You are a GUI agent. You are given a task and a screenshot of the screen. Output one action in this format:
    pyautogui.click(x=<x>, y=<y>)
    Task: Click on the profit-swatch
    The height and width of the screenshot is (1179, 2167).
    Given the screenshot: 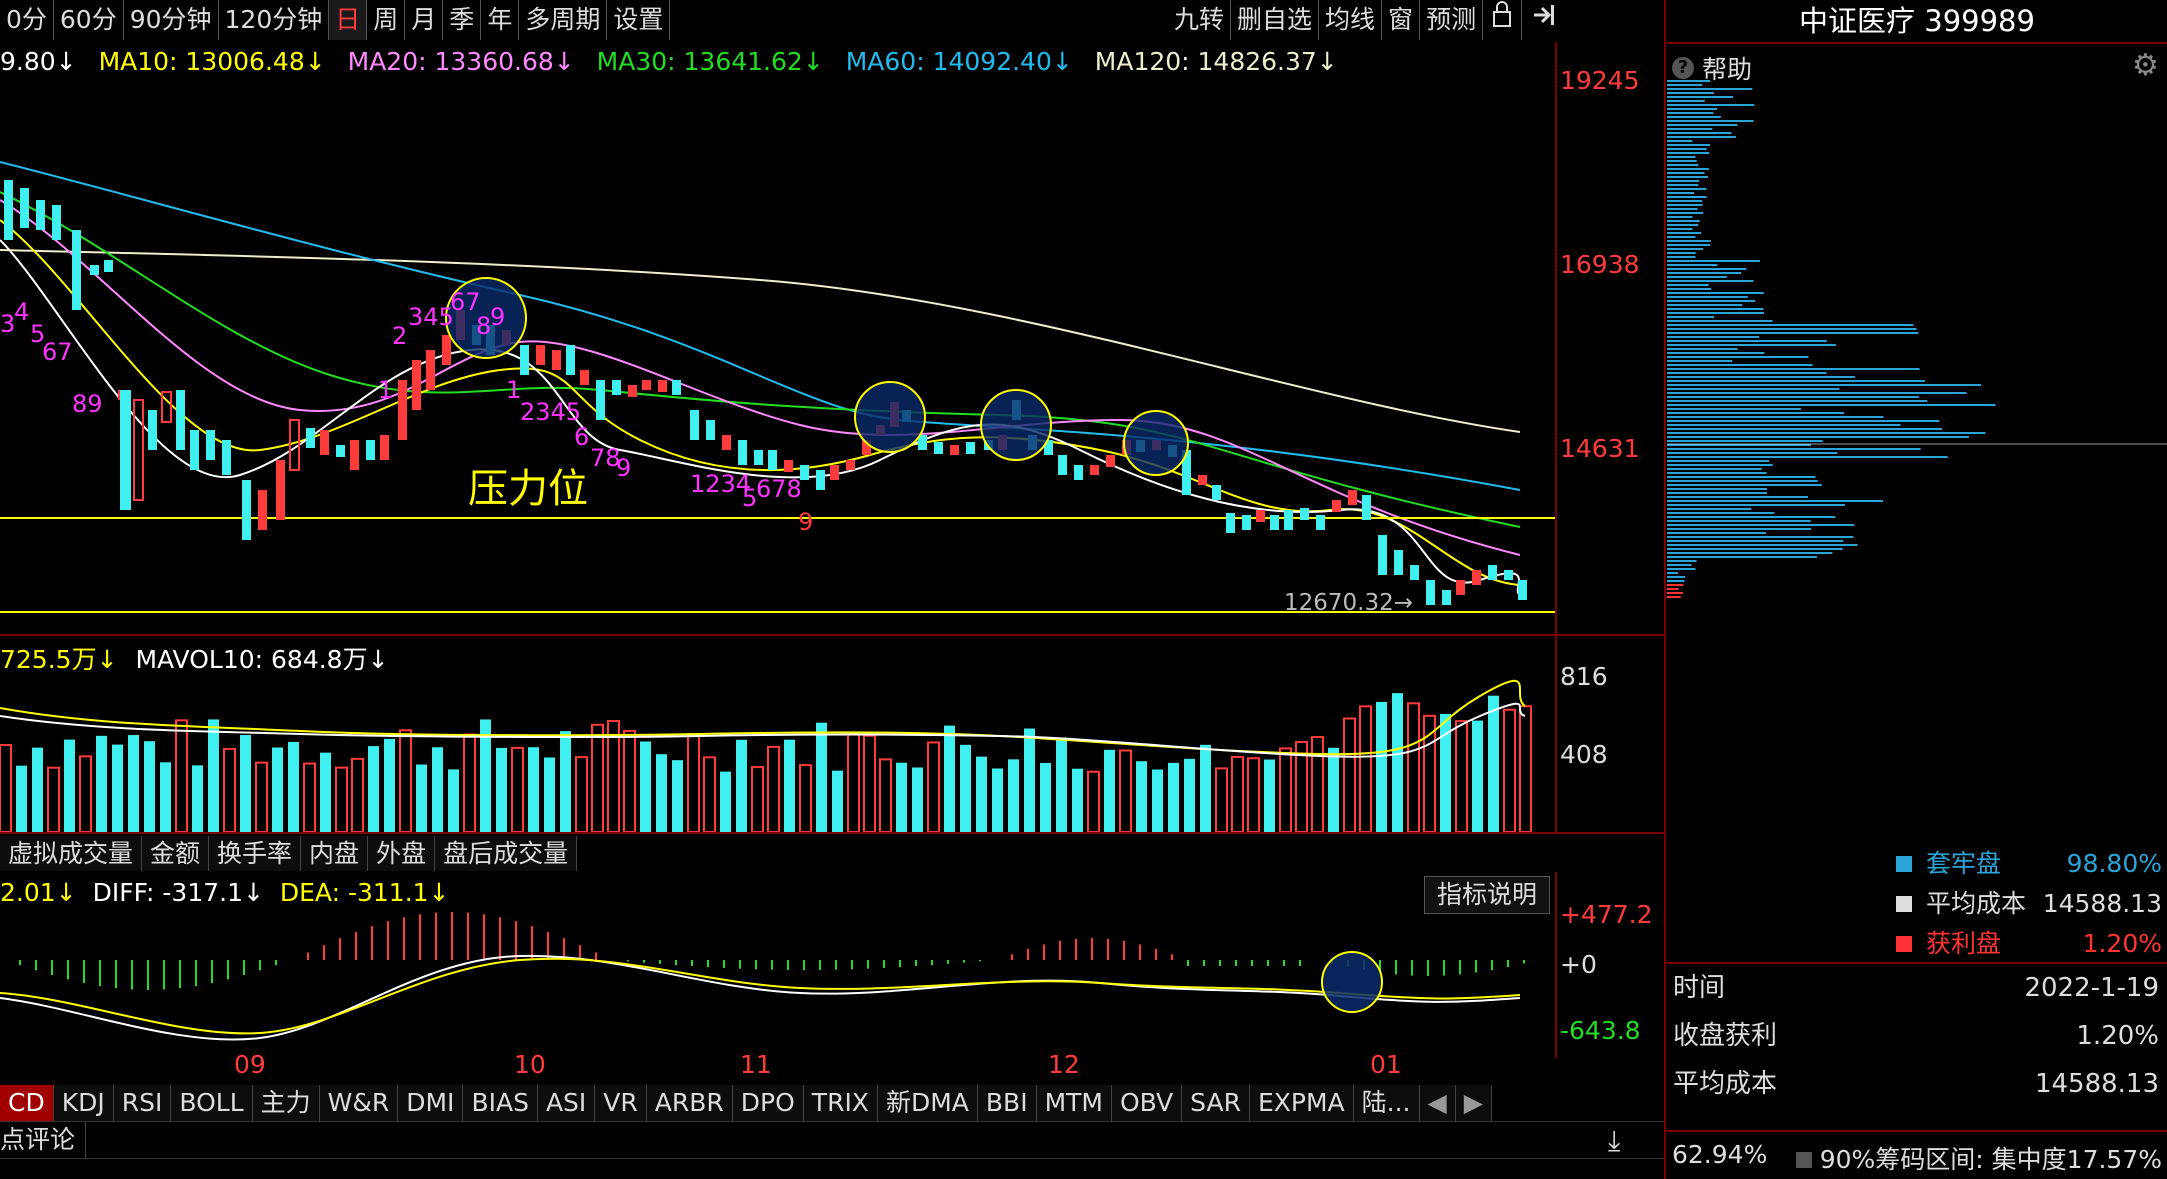 What is the action you would take?
    pyautogui.click(x=1904, y=944)
    